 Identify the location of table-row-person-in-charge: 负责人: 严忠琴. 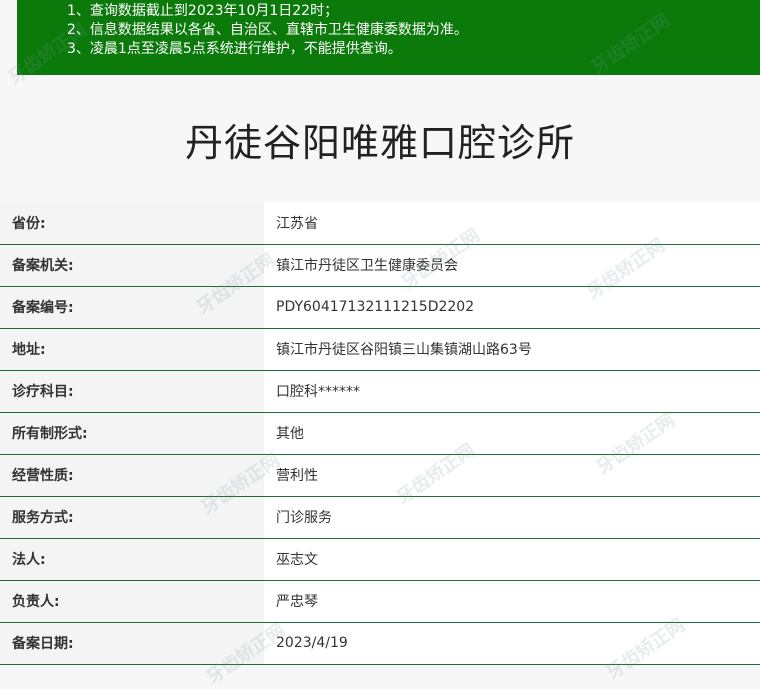
(380, 601).